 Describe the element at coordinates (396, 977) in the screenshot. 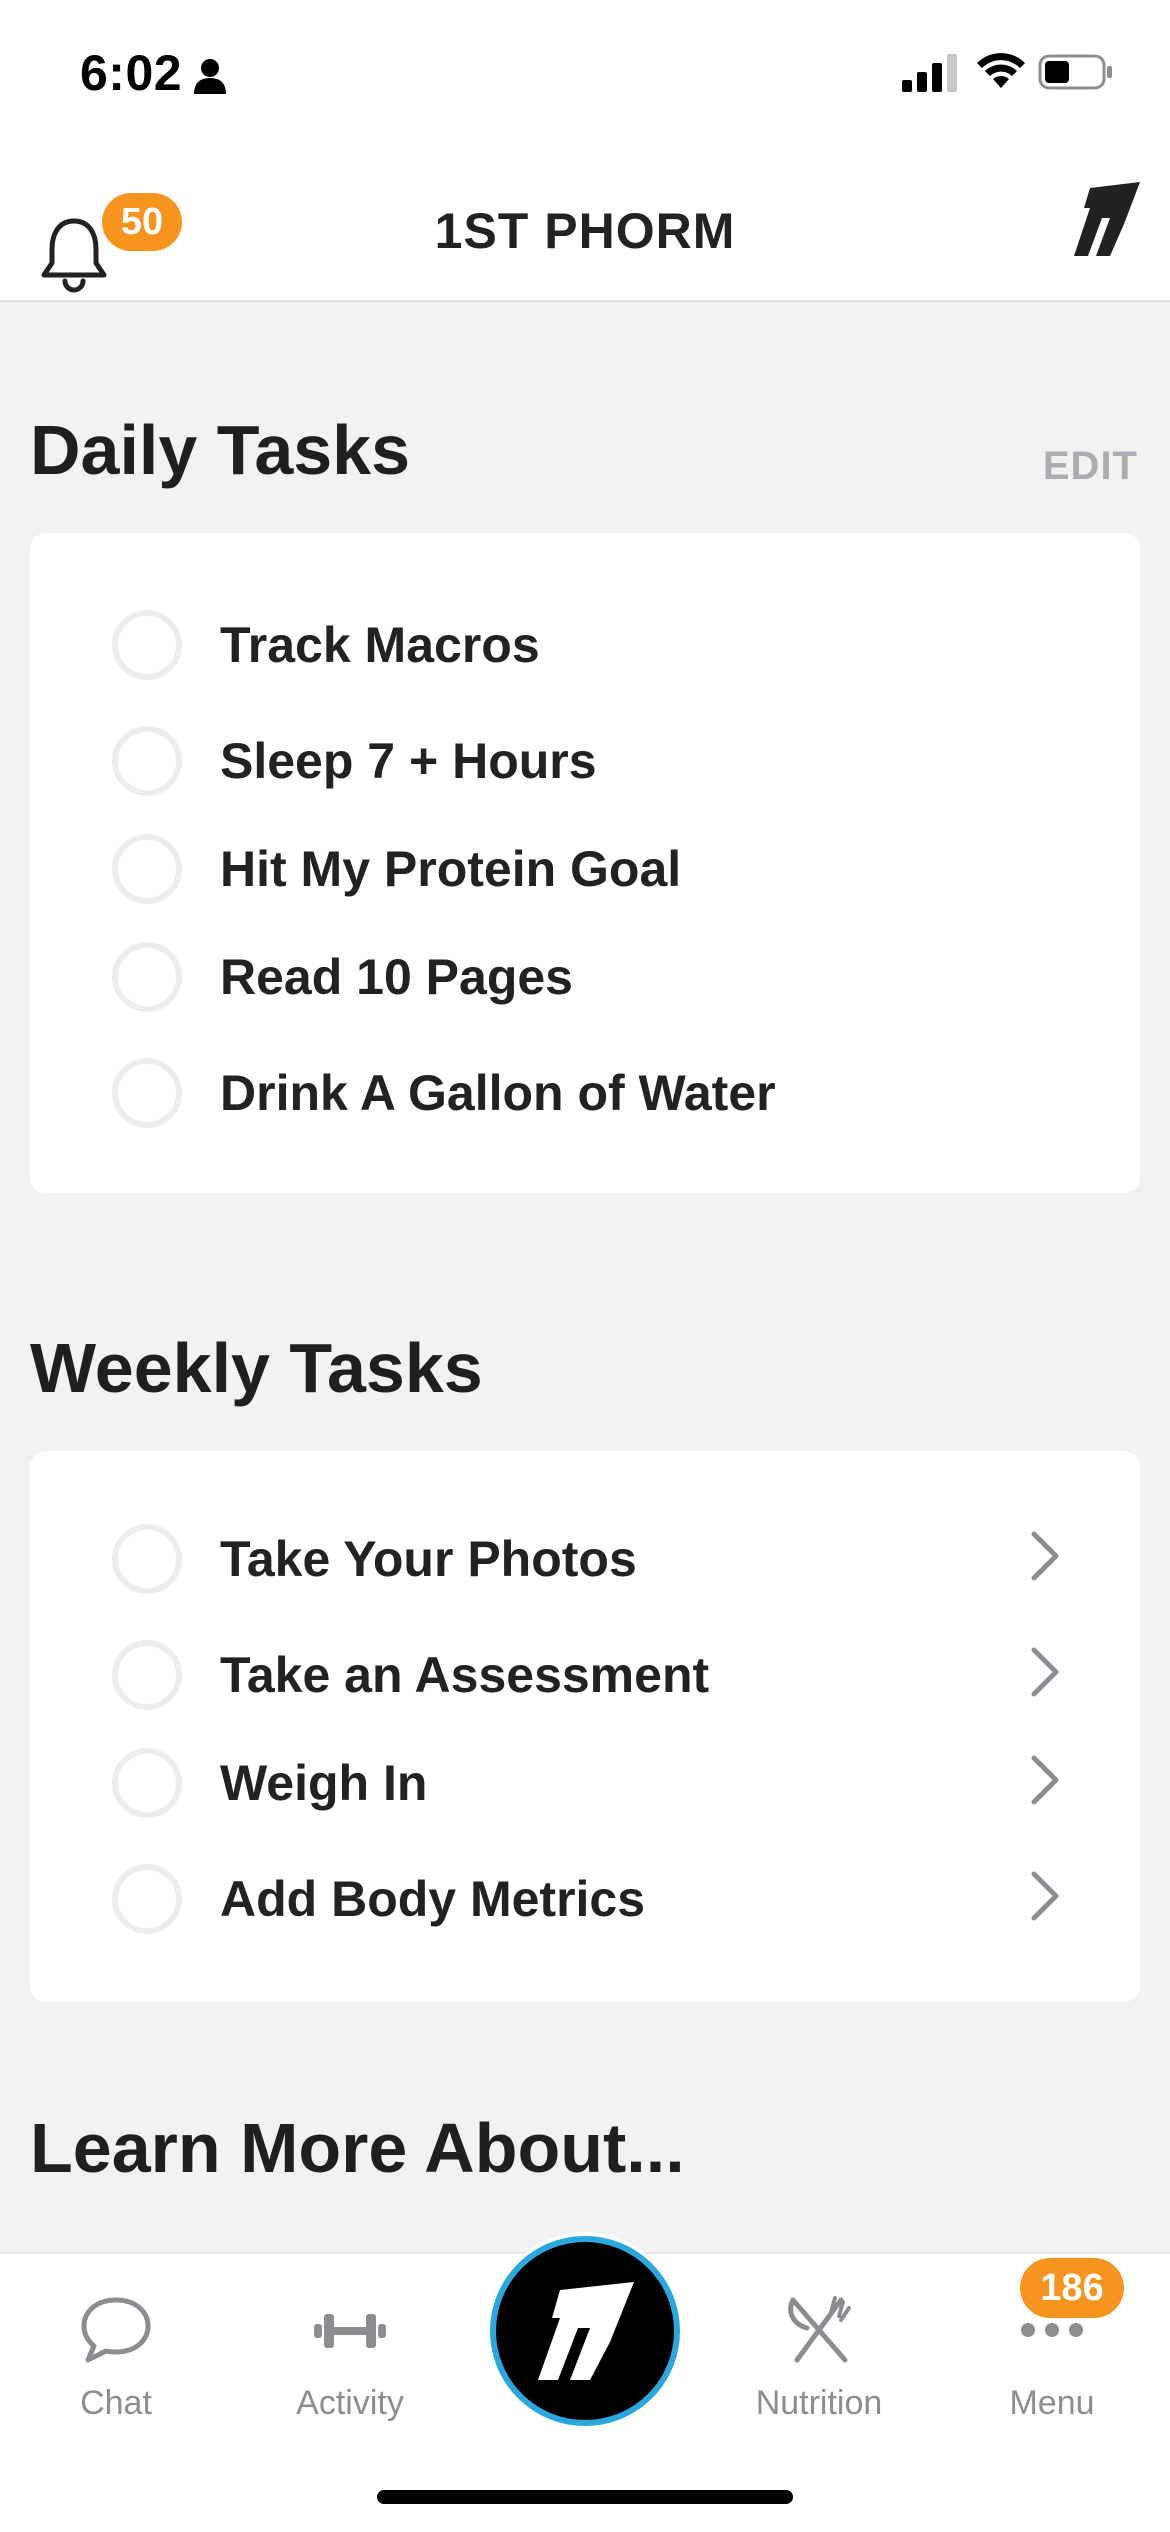

I see `task-label: Read 10 Pages` at that location.